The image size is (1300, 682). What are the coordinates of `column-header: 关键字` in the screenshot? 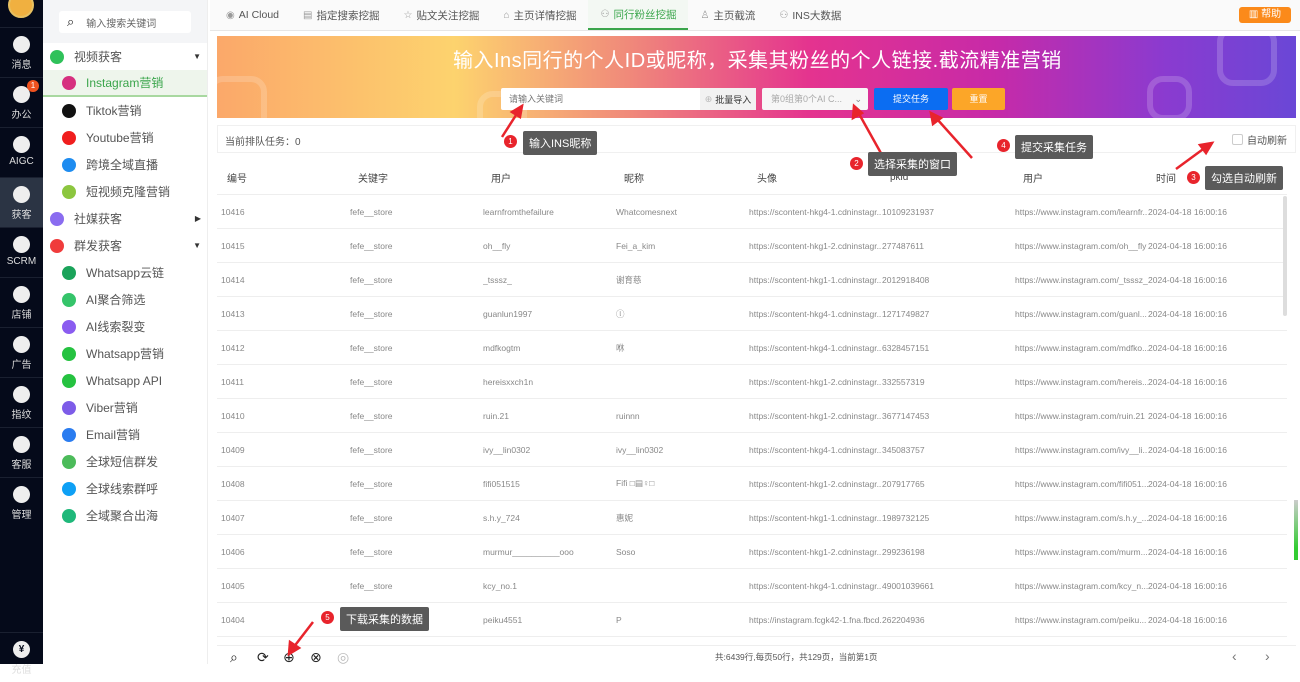 It's located at (416, 177).